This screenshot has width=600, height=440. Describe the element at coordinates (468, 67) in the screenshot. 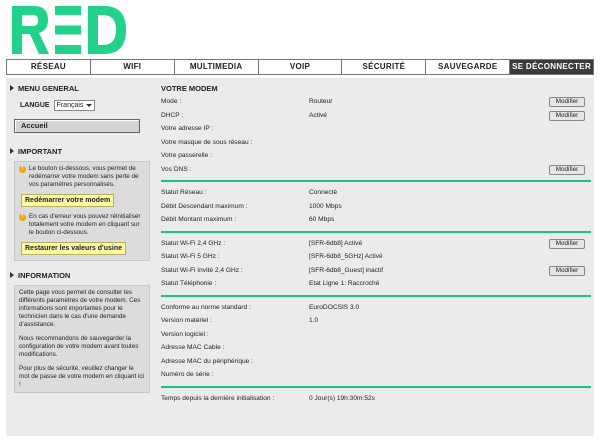

I see `tab-sauvegarde: SAUVEGARDE` at that location.